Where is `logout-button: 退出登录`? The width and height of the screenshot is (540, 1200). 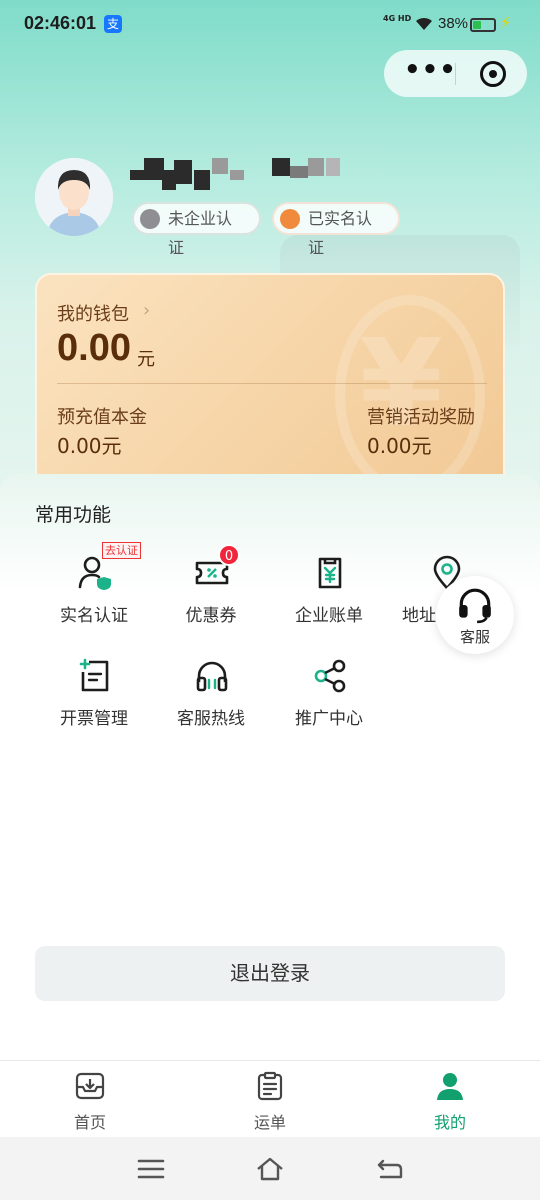 logout-button: 退出登录 is located at coordinates (270, 973).